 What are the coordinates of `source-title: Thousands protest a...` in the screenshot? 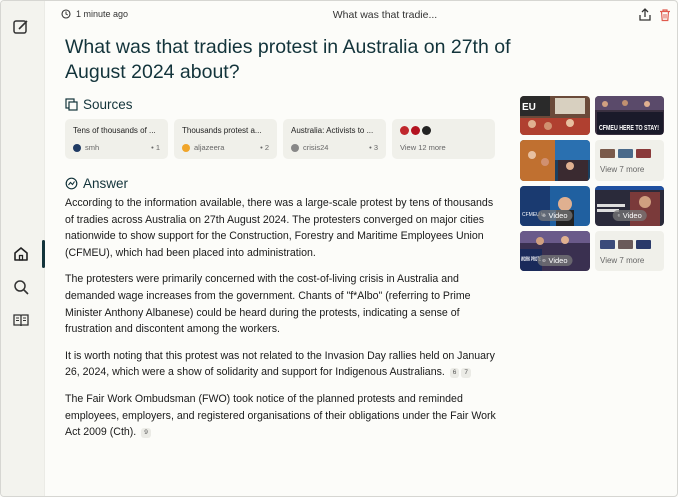 It's located at (222, 130).